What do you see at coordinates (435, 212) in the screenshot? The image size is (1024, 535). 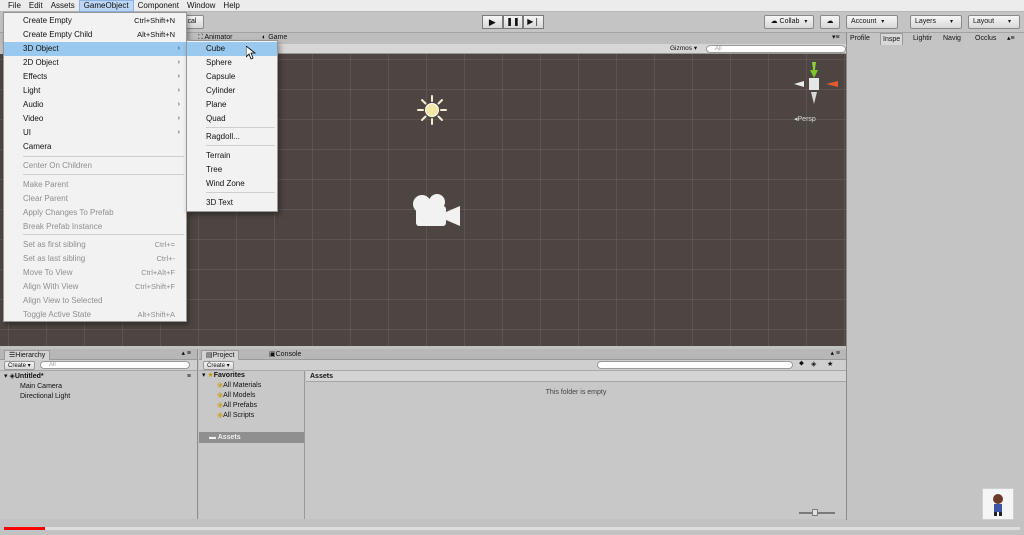 I see `camera-gizmo-icon` at bounding box center [435, 212].